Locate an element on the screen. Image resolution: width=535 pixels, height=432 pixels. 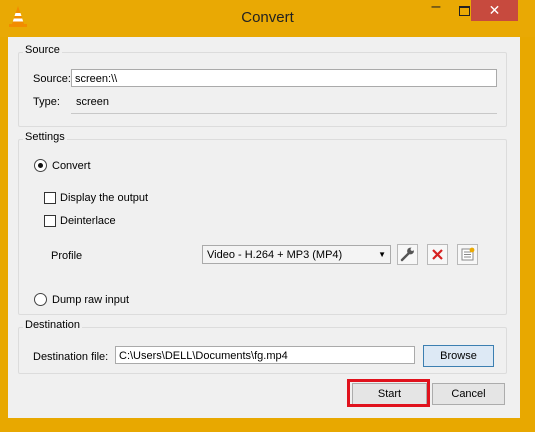
edit-profile-button is located at coordinates (407, 254).